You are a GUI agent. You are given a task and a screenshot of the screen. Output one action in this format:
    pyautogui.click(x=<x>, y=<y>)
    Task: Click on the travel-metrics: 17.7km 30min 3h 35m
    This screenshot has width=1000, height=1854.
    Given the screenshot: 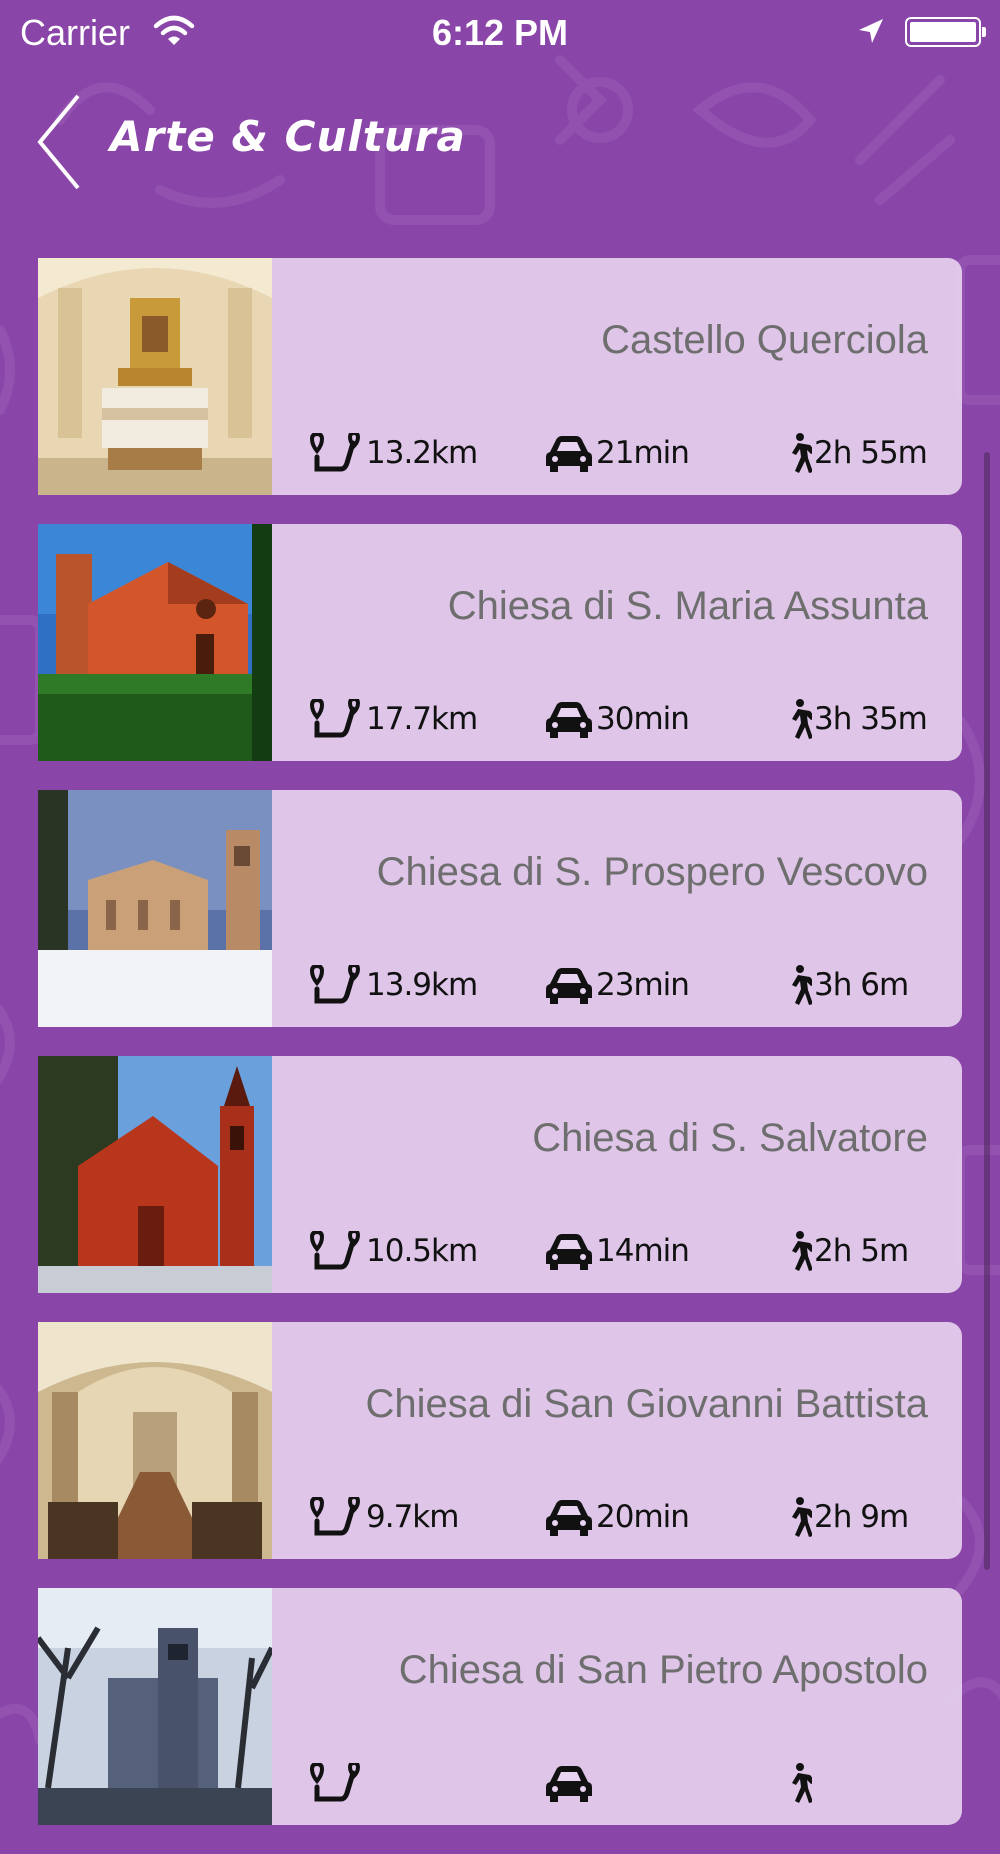 What is the action you would take?
    pyautogui.click(x=617, y=719)
    